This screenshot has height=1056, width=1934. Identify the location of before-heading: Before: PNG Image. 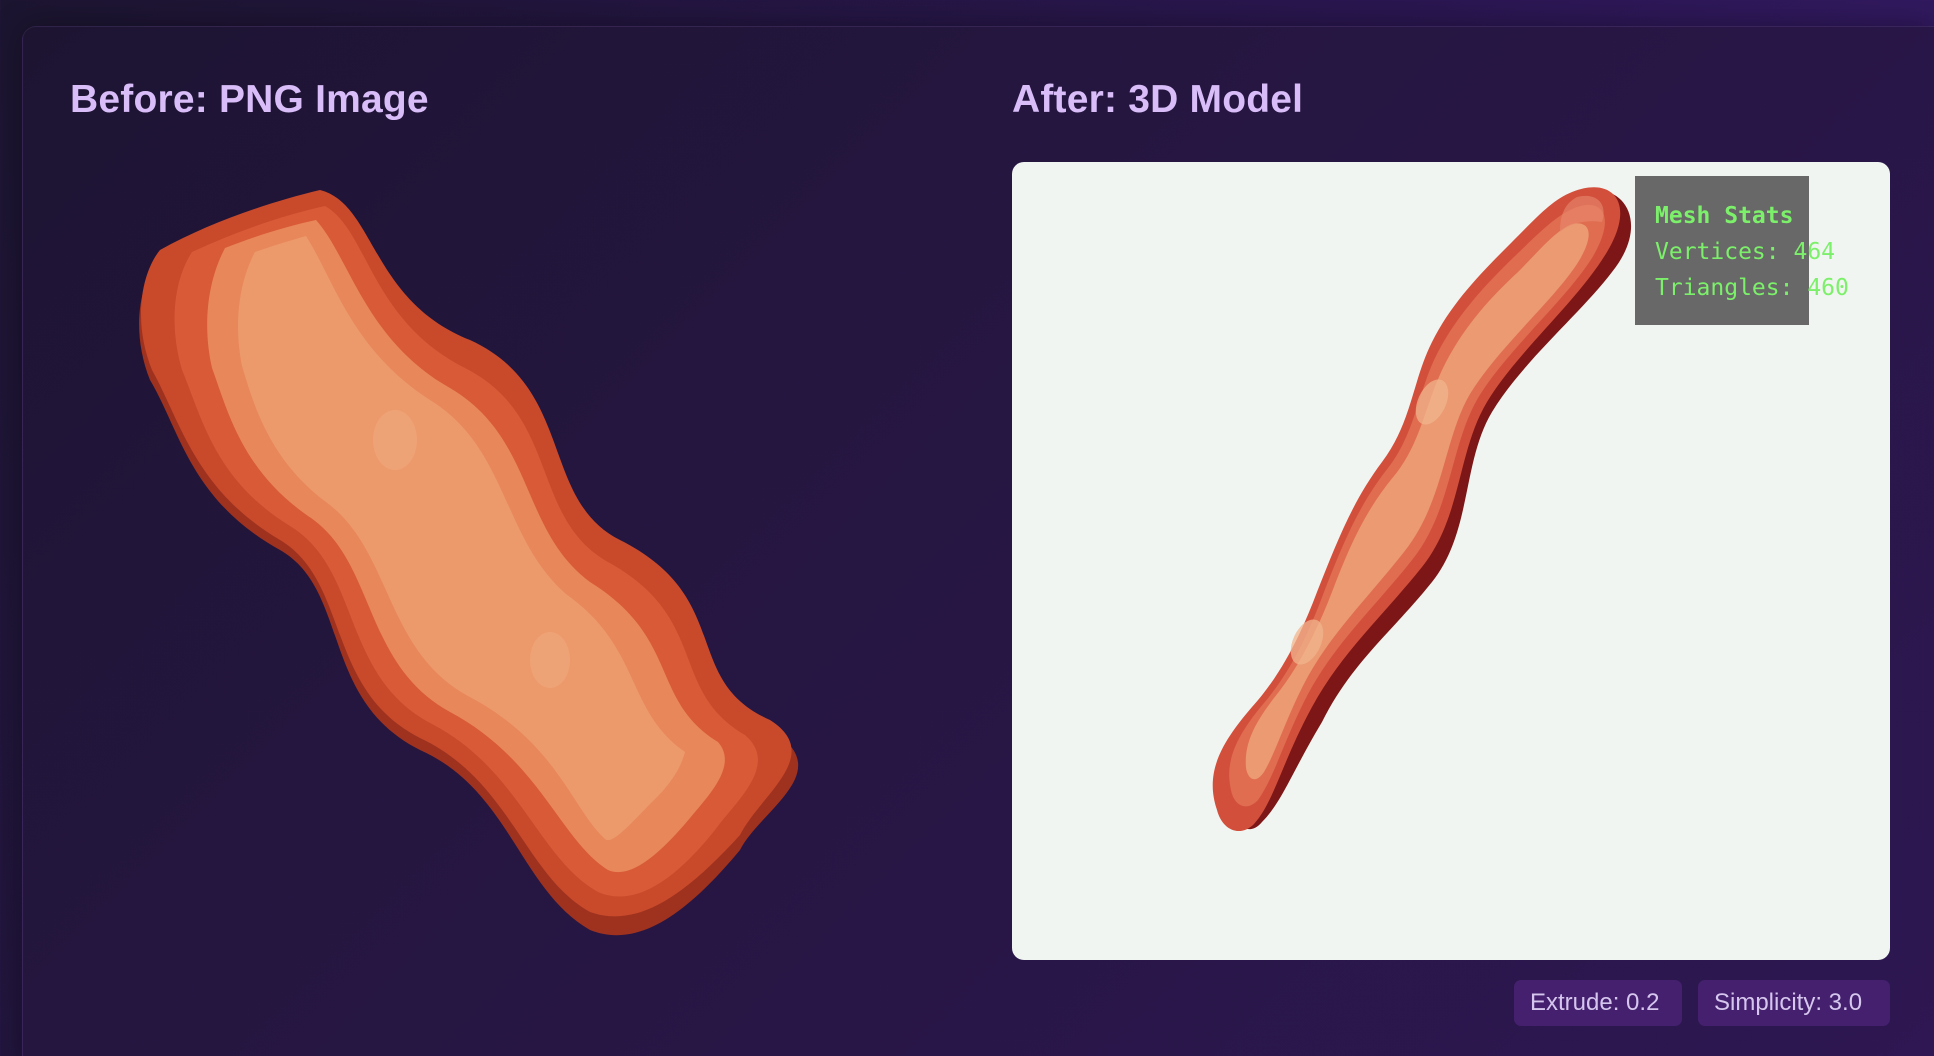
(249, 99).